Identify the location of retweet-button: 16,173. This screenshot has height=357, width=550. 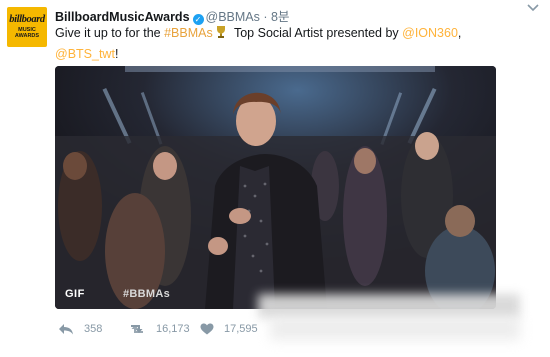
(159, 329).